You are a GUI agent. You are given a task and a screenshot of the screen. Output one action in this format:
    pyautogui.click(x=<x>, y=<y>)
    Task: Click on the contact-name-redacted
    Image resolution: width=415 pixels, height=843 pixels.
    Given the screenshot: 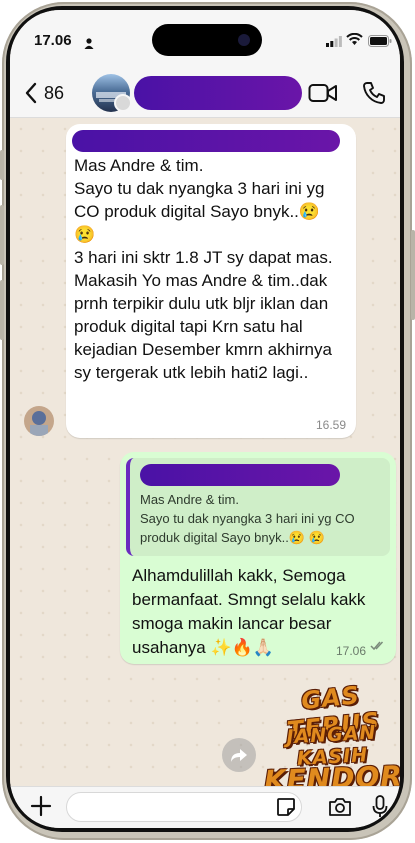 What is the action you would take?
    pyautogui.click(x=218, y=93)
    